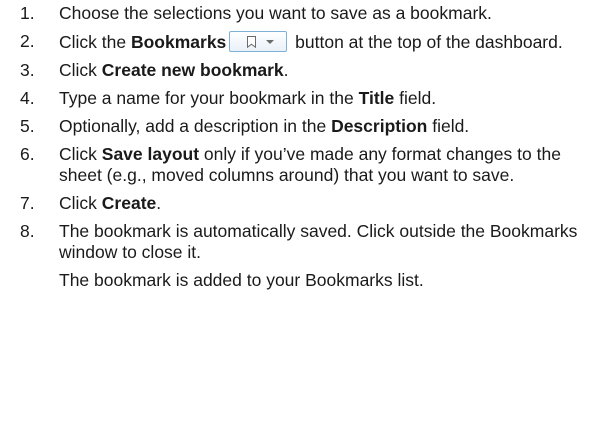 The height and width of the screenshot is (424, 592). Describe the element at coordinates (258, 41) in the screenshot. I see `bookmarks-button` at that location.